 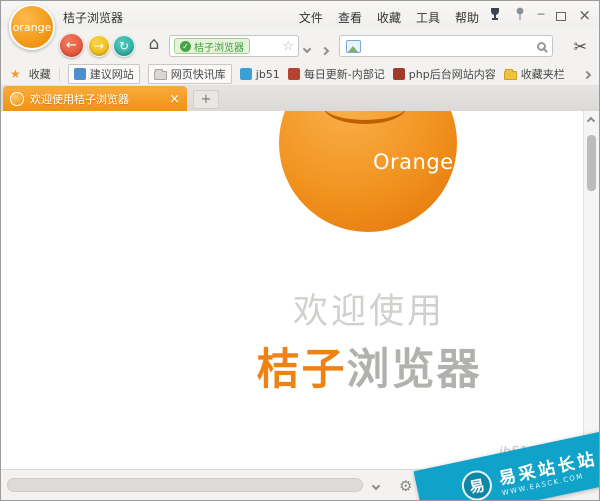 What do you see at coordinates (452, 74) in the screenshot?
I see `bookmark-label: php后台网站内容` at bounding box center [452, 74].